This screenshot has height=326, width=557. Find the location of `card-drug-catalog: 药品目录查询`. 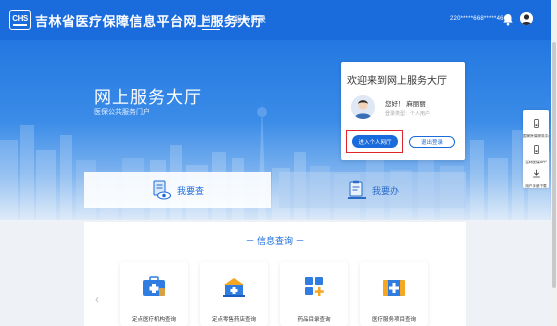

card-drug-catalog: 药品目录查询 is located at coordinates (314, 294).